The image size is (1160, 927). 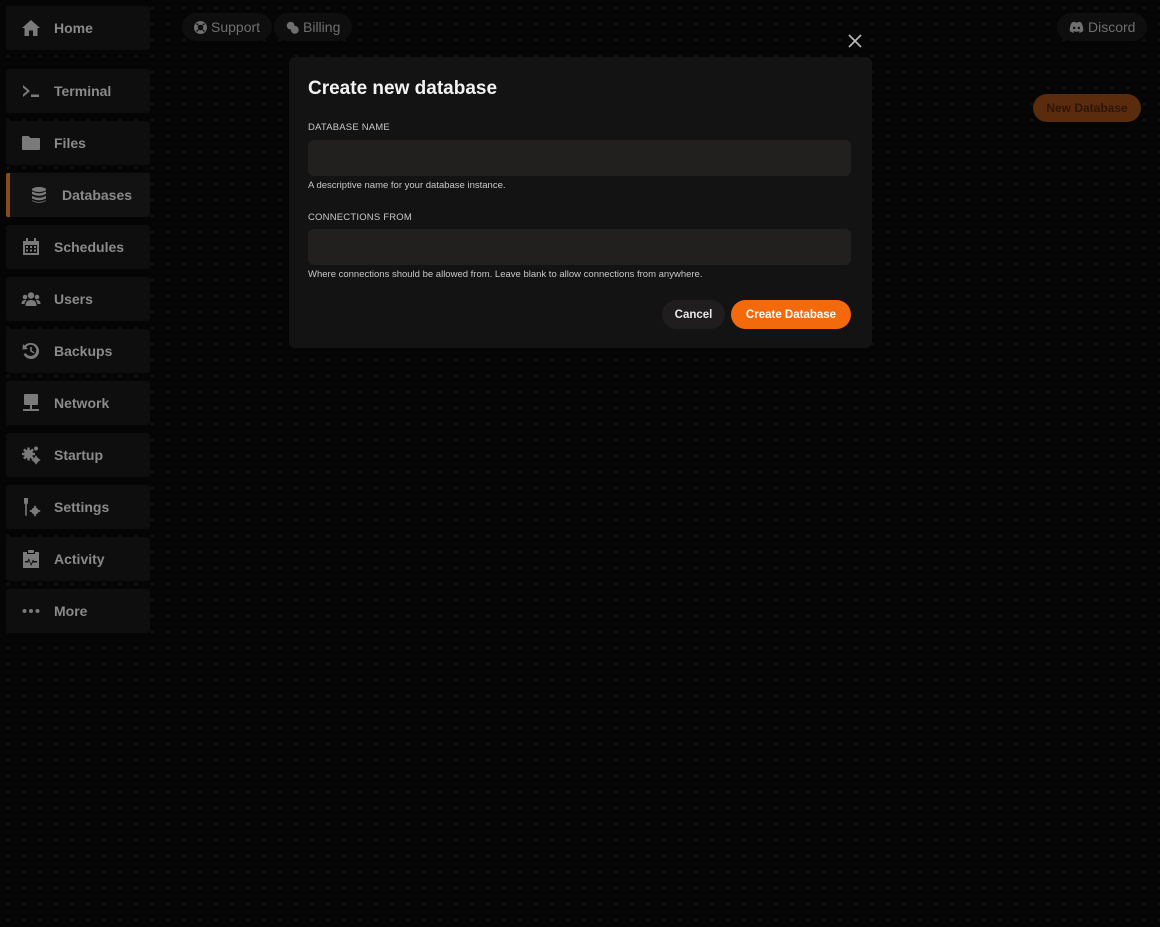 What do you see at coordinates (1112, 27) in the screenshot?
I see `discord-label: Discord` at bounding box center [1112, 27].